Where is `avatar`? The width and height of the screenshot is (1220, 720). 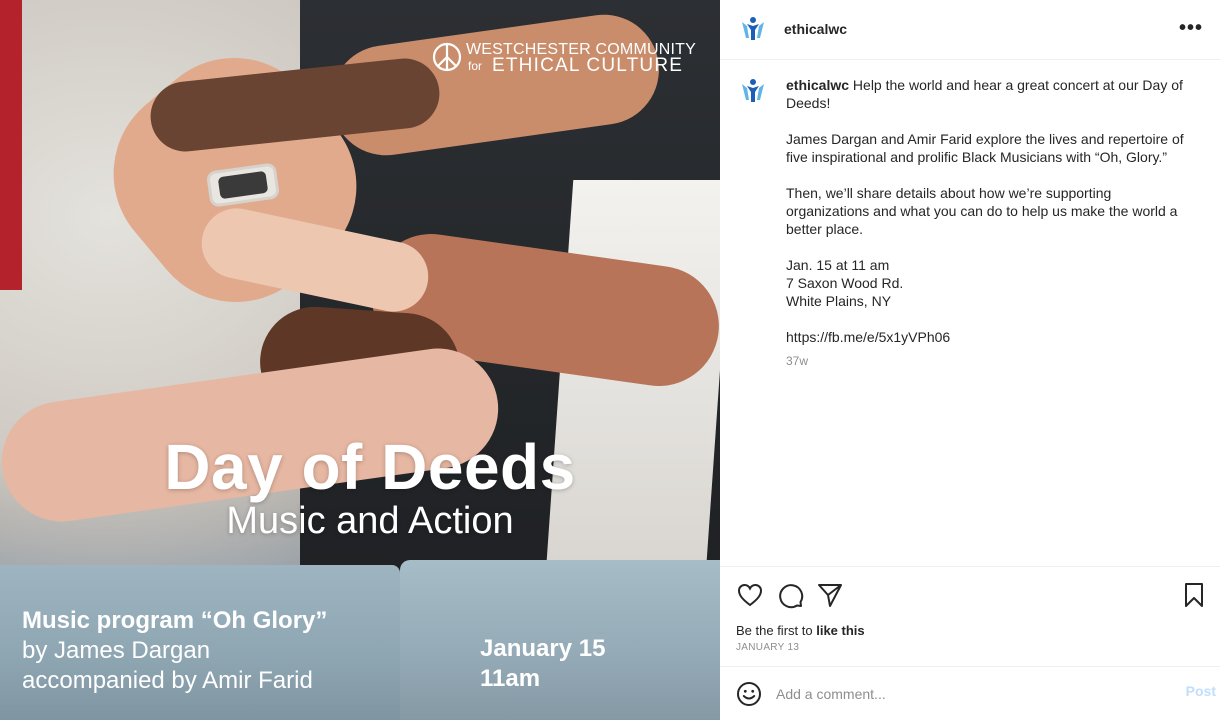 avatar is located at coordinates (753, 29).